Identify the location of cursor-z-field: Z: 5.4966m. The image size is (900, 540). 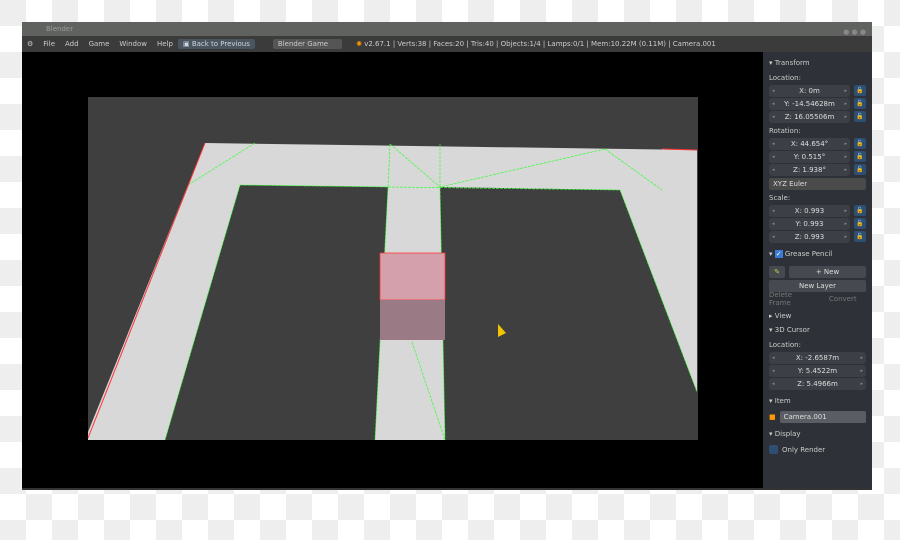
(817, 383).